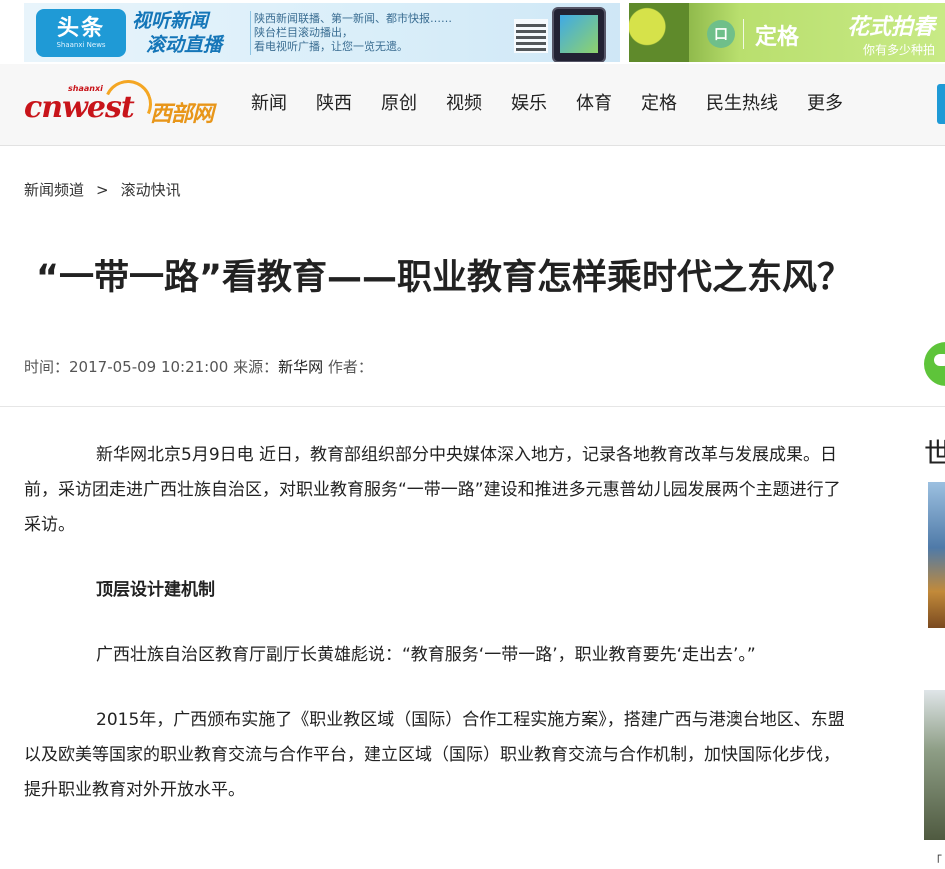  I want to click on ad-slogan: 花式拍春, so click(891, 27).